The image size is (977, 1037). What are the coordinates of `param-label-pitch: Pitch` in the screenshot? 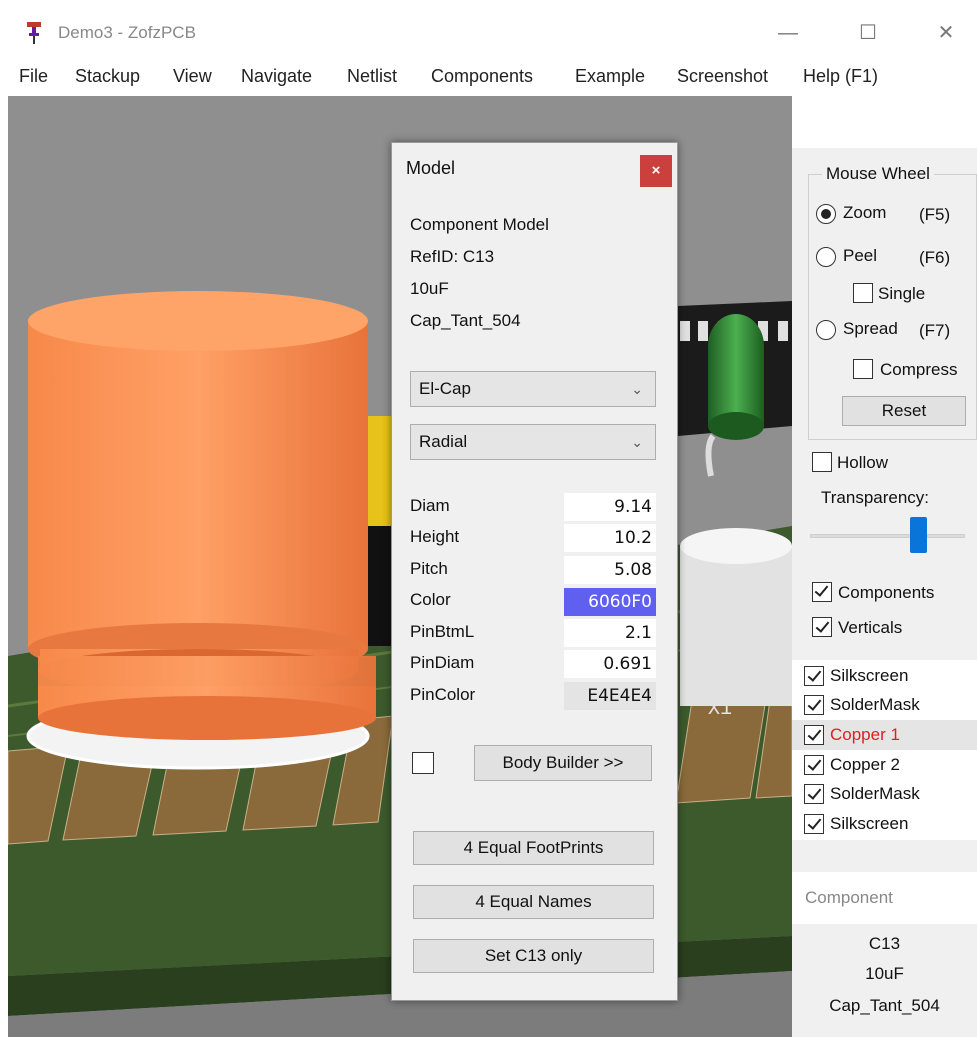 It's located at (429, 568).